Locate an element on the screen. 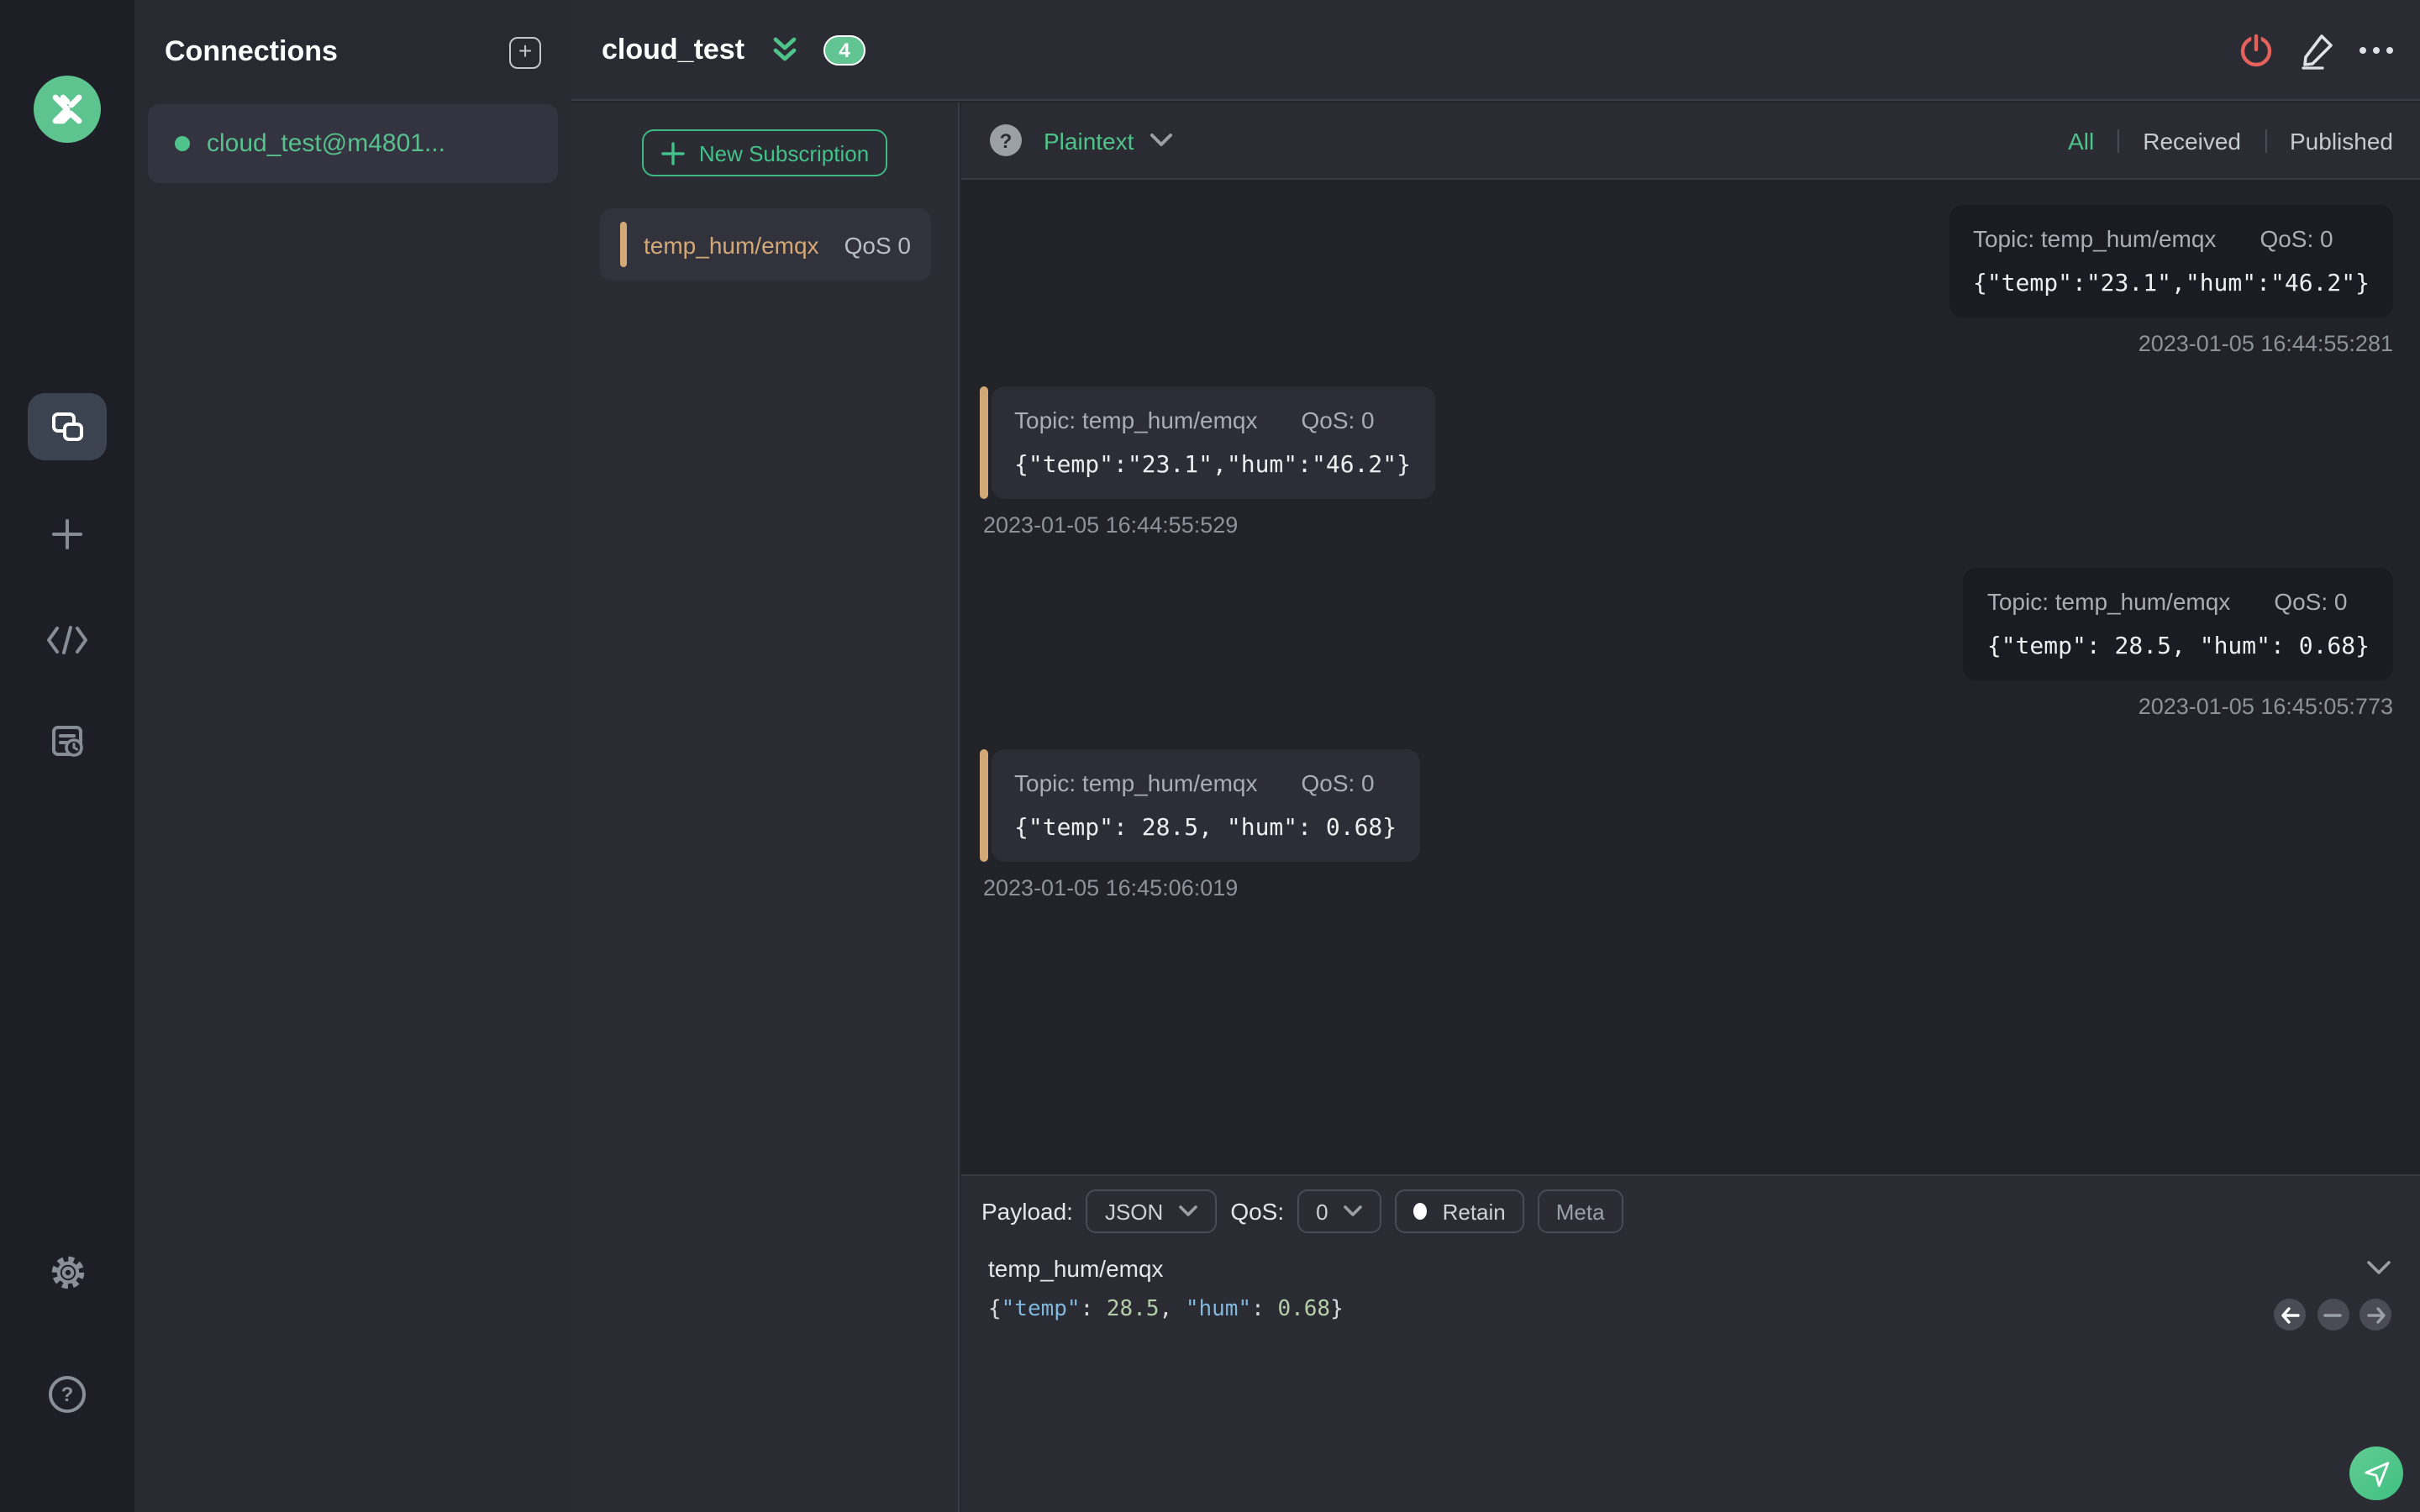 Image resolution: width=2420 pixels, height=1512 pixels. subscription-qos: QoS 0 is located at coordinates (877, 244).